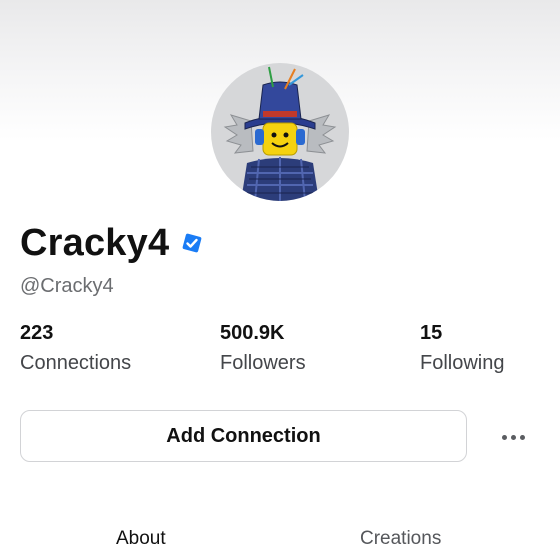  Describe the element at coordinates (462, 363) in the screenshot. I see `stat-label: Following` at that location.